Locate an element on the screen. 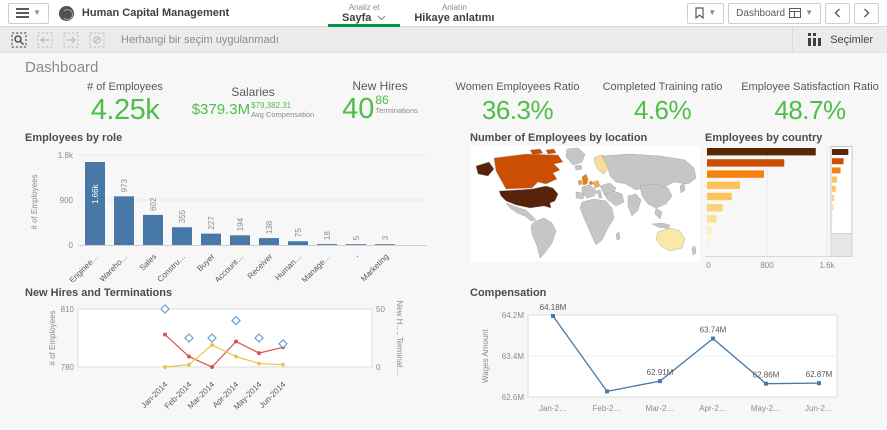  svg-text: 5 is located at coordinates (356, 237).